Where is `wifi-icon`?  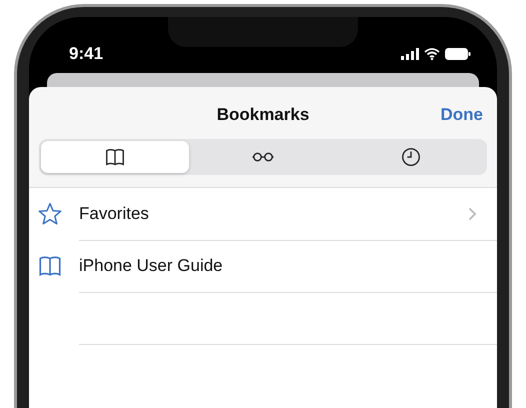 wifi-icon is located at coordinates (432, 54).